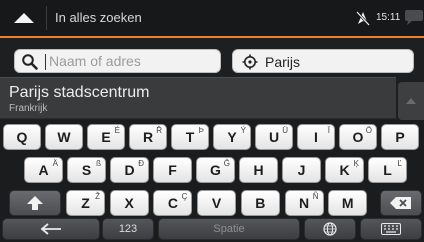 This screenshot has height=242, width=424. What do you see at coordinates (323, 61) in the screenshot?
I see `city-selector-button: Parijs` at bounding box center [323, 61].